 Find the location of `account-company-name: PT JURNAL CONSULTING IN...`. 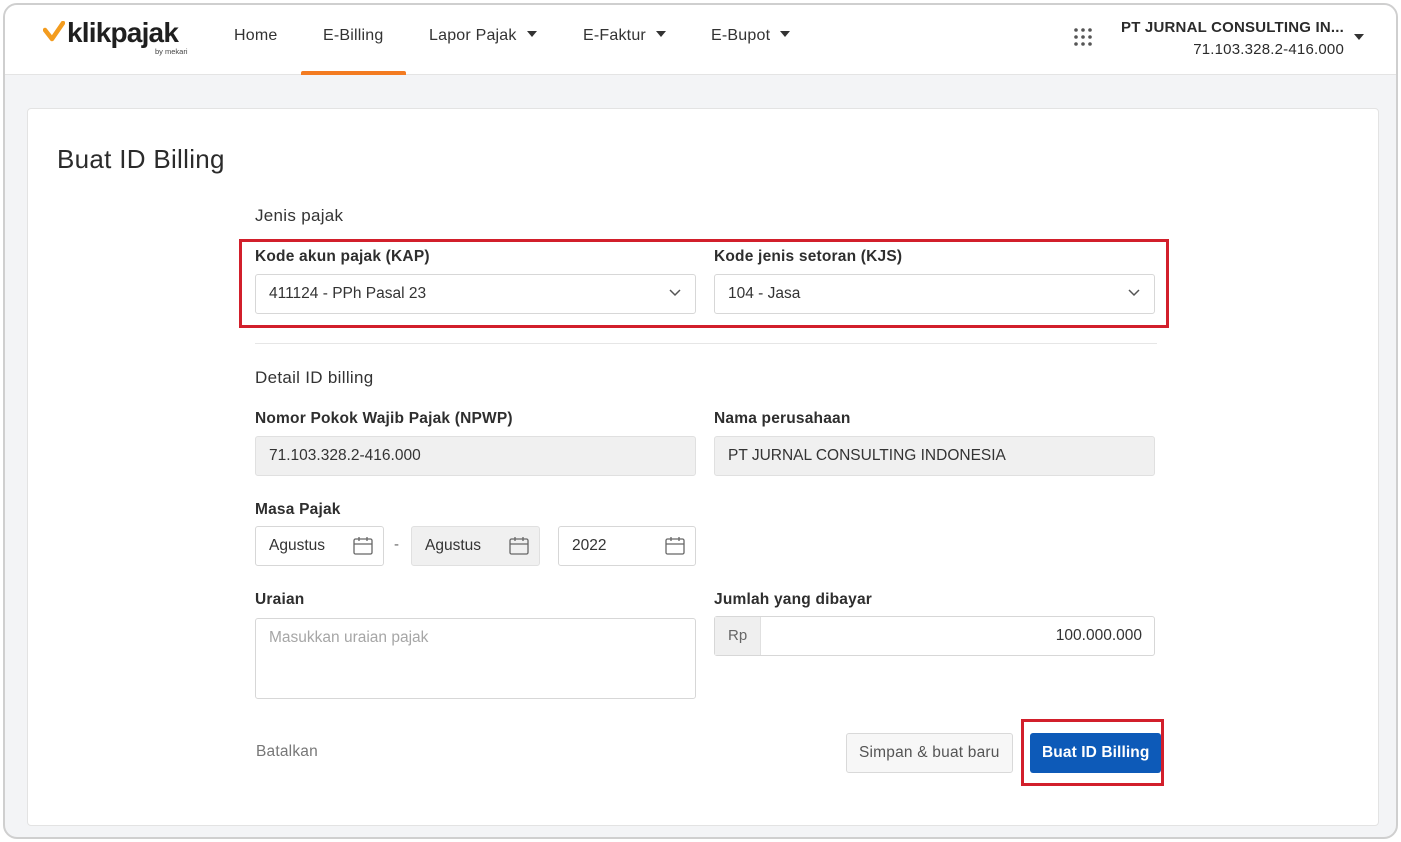

account-company-name: PT JURNAL CONSULTING IN... is located at coordinates (1232, 27).